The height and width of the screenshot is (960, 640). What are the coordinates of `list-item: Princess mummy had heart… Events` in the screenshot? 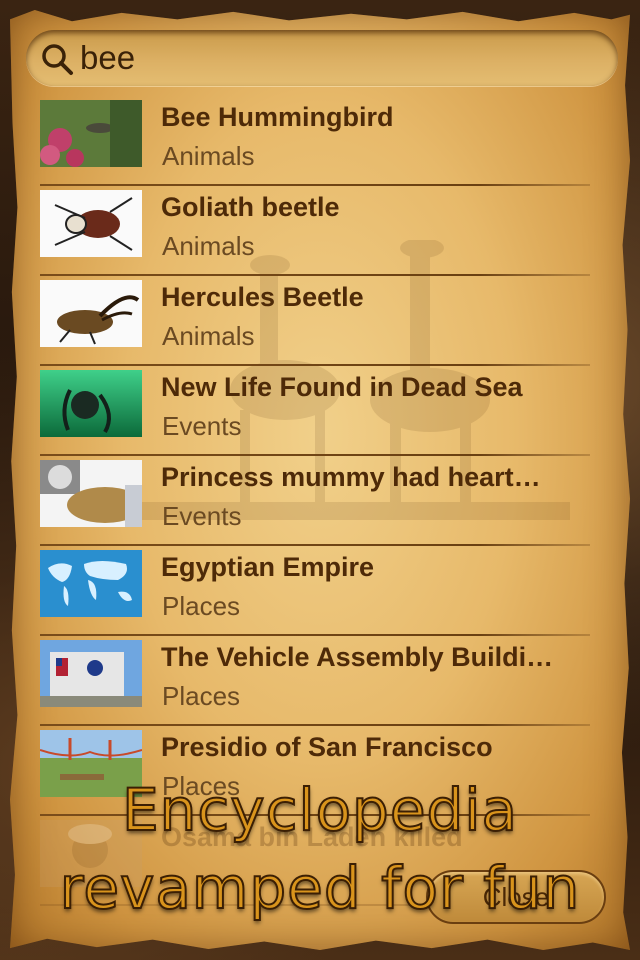 It's located at (319, 501).